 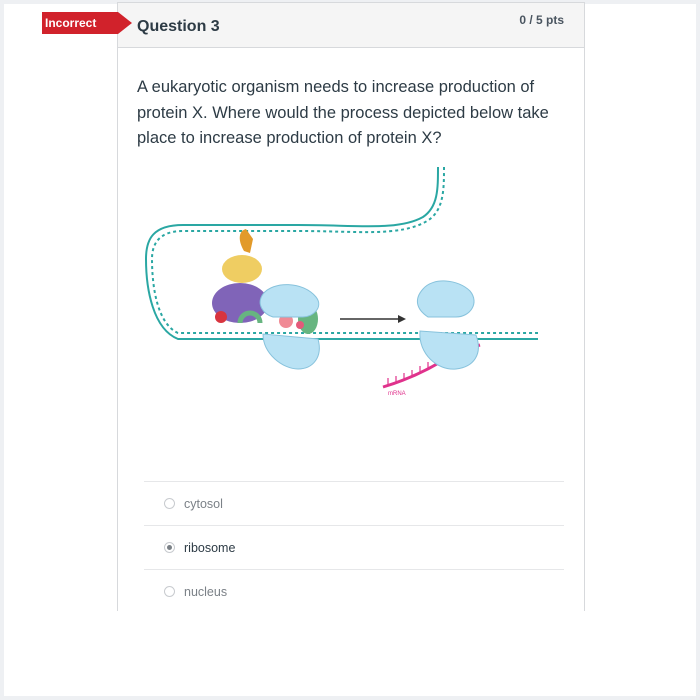 I want to click on dna-helix, so click(x=341, y=253).